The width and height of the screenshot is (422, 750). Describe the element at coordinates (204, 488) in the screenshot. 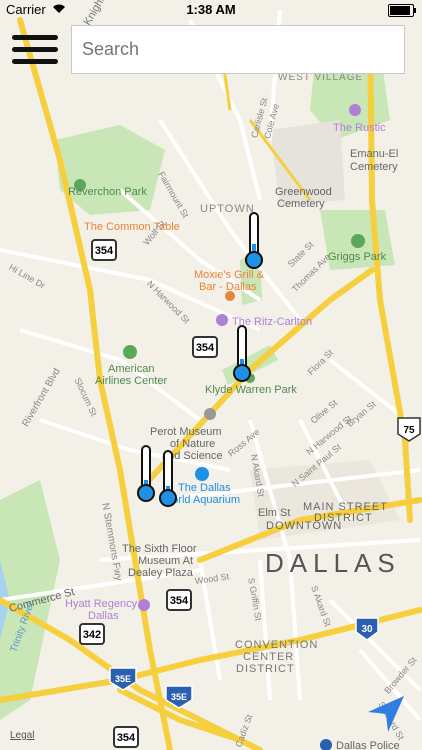

I see `map-label: The Dallas` at that location.